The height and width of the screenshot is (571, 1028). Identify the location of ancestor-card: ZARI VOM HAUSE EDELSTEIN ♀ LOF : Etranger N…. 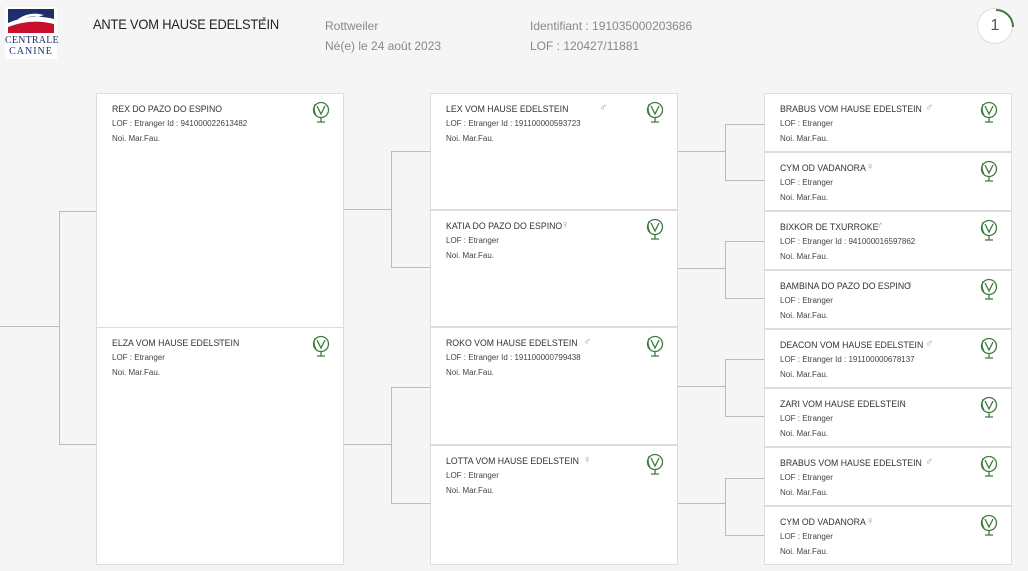
(888, 417).